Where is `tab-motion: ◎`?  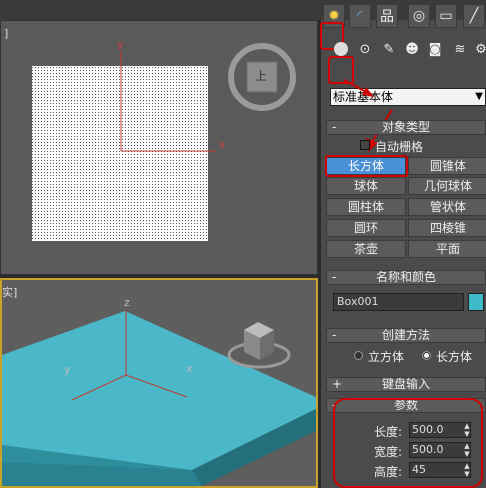
tab-motion: ◎ is located at coordinates (419, 16).